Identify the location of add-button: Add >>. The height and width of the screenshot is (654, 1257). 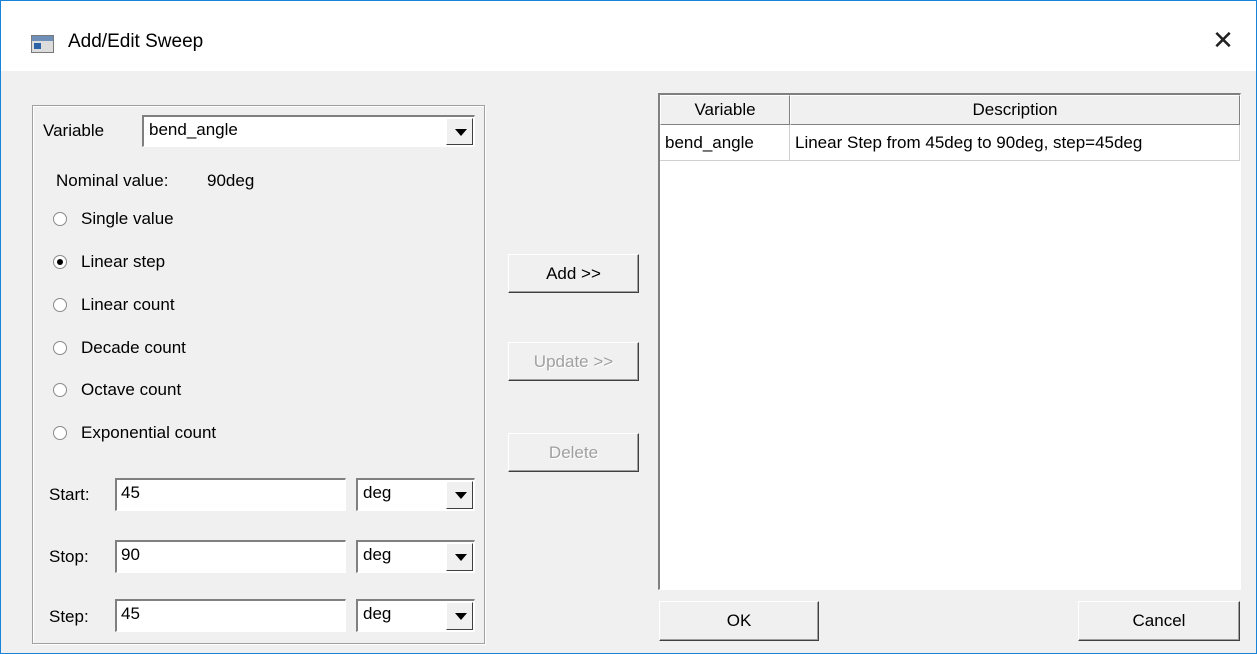
(573, 273).